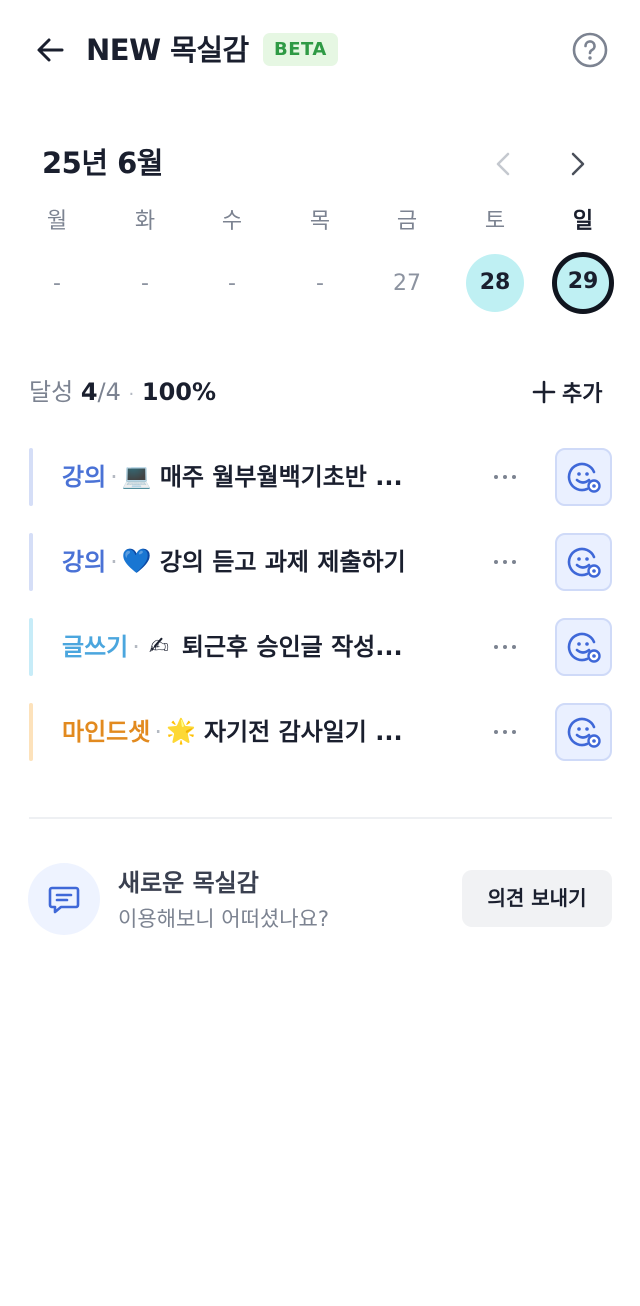 The image size is (640, 1306). Describe the element at coordinates (158, 646) in the screenshot. I see `writing-hand-icon: ✍` at that location.